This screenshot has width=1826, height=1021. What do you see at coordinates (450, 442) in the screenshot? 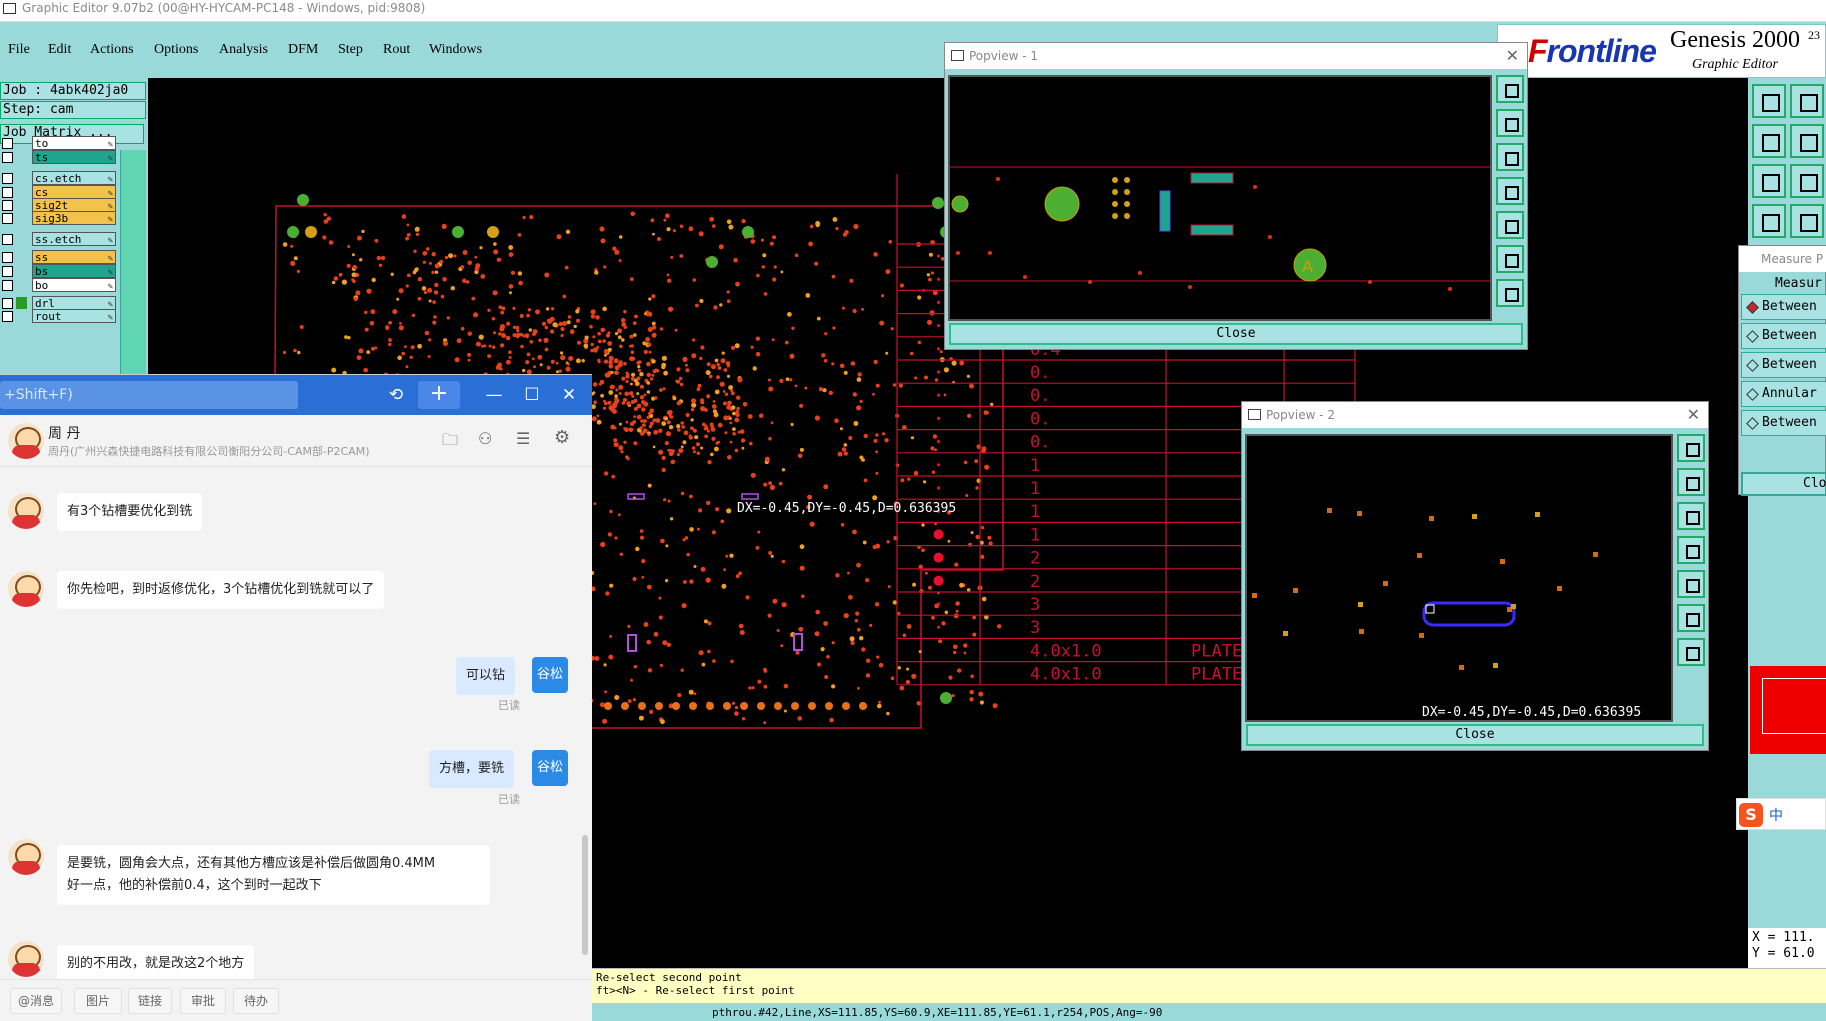
I see `folder-icon: 🗀` at bounding box center [450, 442].